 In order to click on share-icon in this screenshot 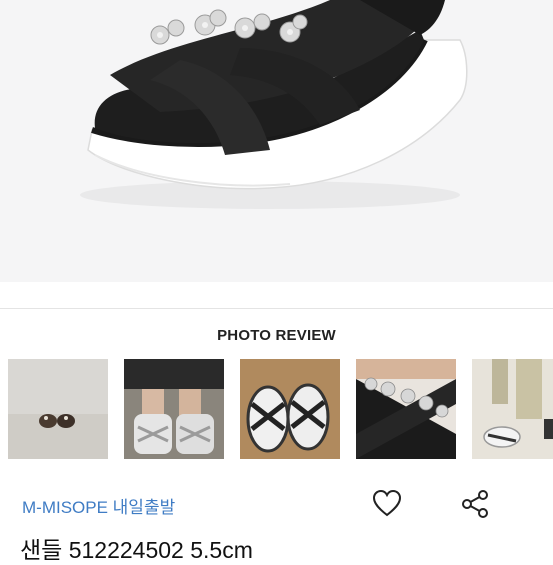, I will do `click(475, 504)`.